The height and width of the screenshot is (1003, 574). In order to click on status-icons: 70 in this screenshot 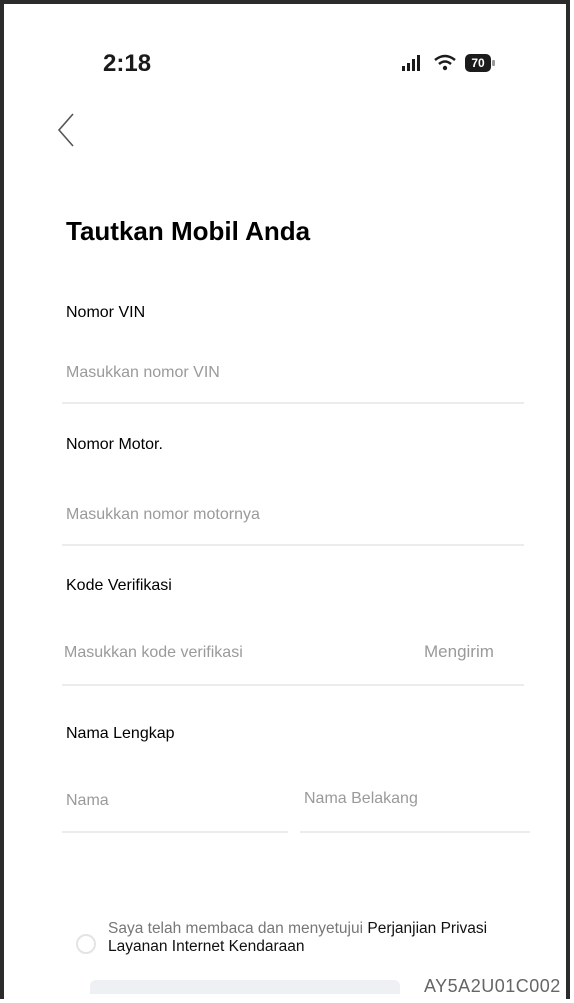, I will do `click(448, 63)`.